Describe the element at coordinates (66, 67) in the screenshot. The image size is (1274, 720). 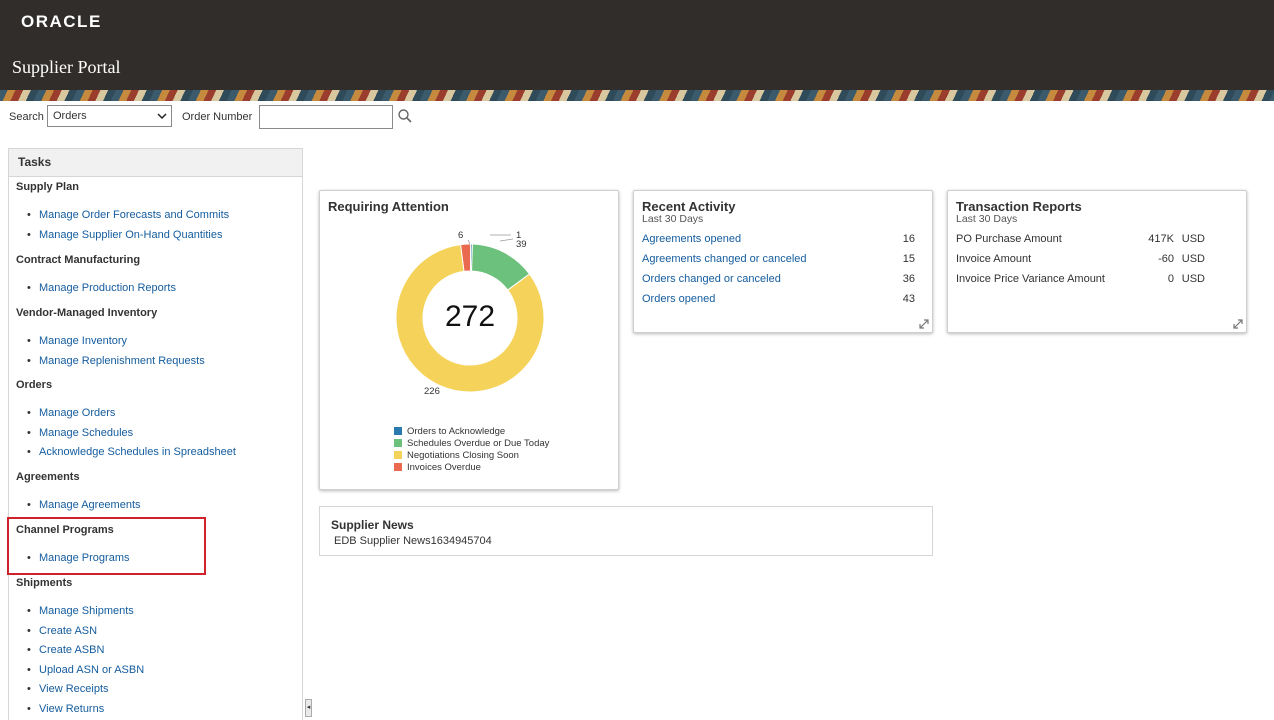
I see `page-title: Supplier Portal` at that location.